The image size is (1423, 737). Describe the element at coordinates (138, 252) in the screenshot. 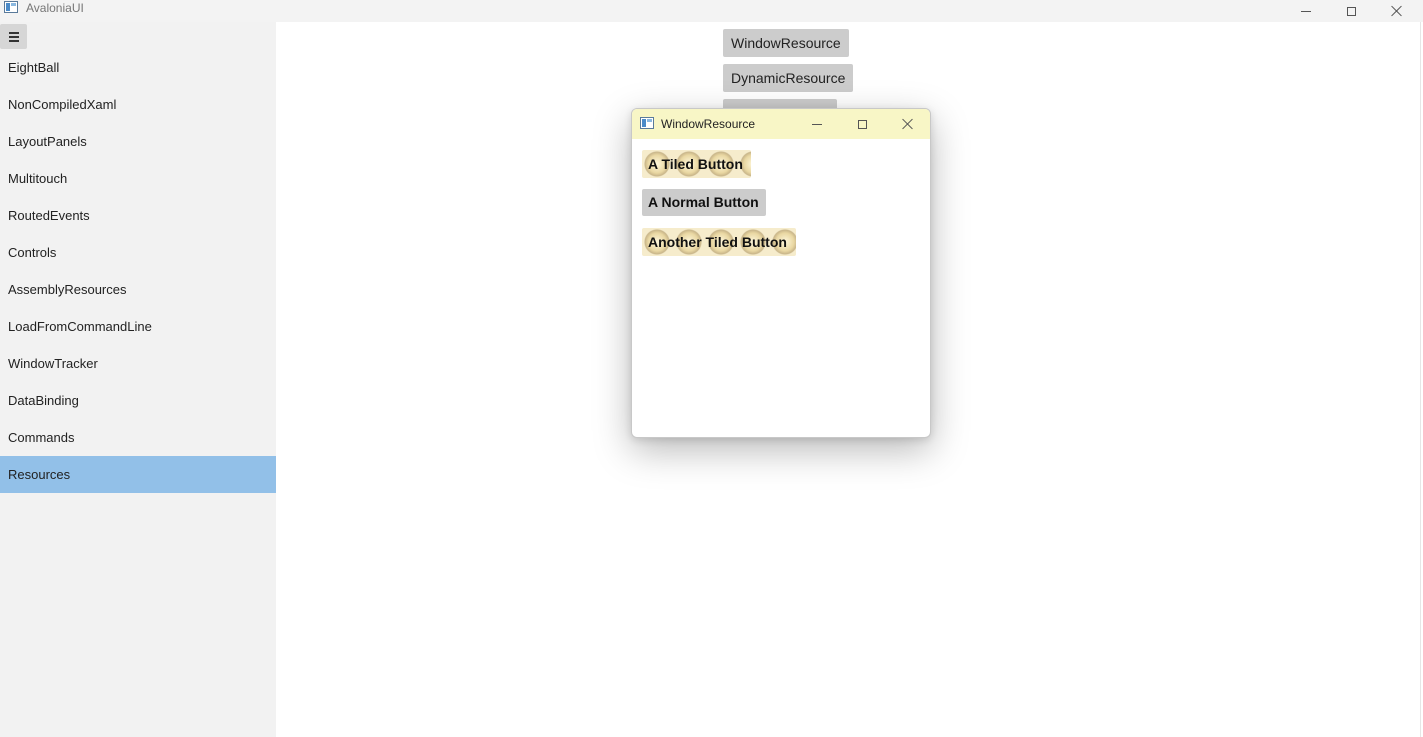

I see `sidebar-item-controls: Controls` at that location.